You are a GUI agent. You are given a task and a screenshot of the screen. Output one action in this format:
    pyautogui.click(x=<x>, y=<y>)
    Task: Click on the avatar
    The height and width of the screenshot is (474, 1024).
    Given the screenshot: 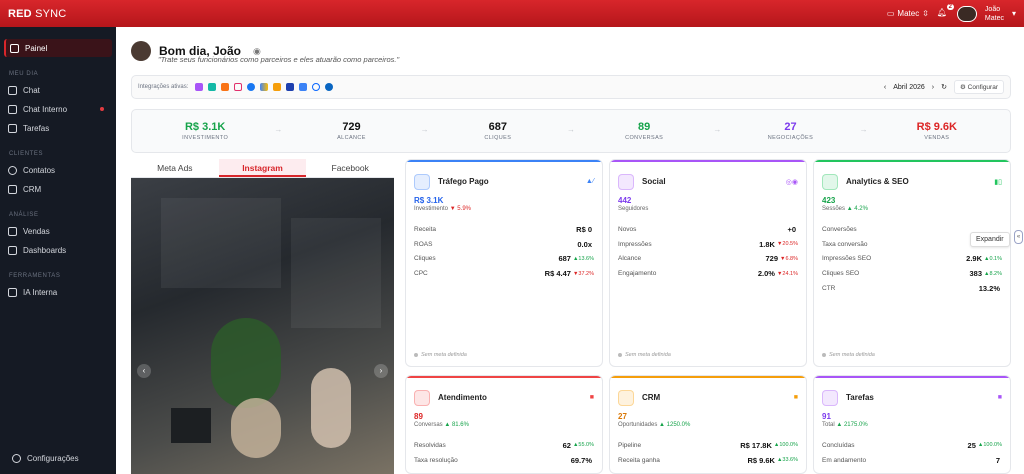 What is the action you would take?
    pyautogui.click(x=966, y=13)
    